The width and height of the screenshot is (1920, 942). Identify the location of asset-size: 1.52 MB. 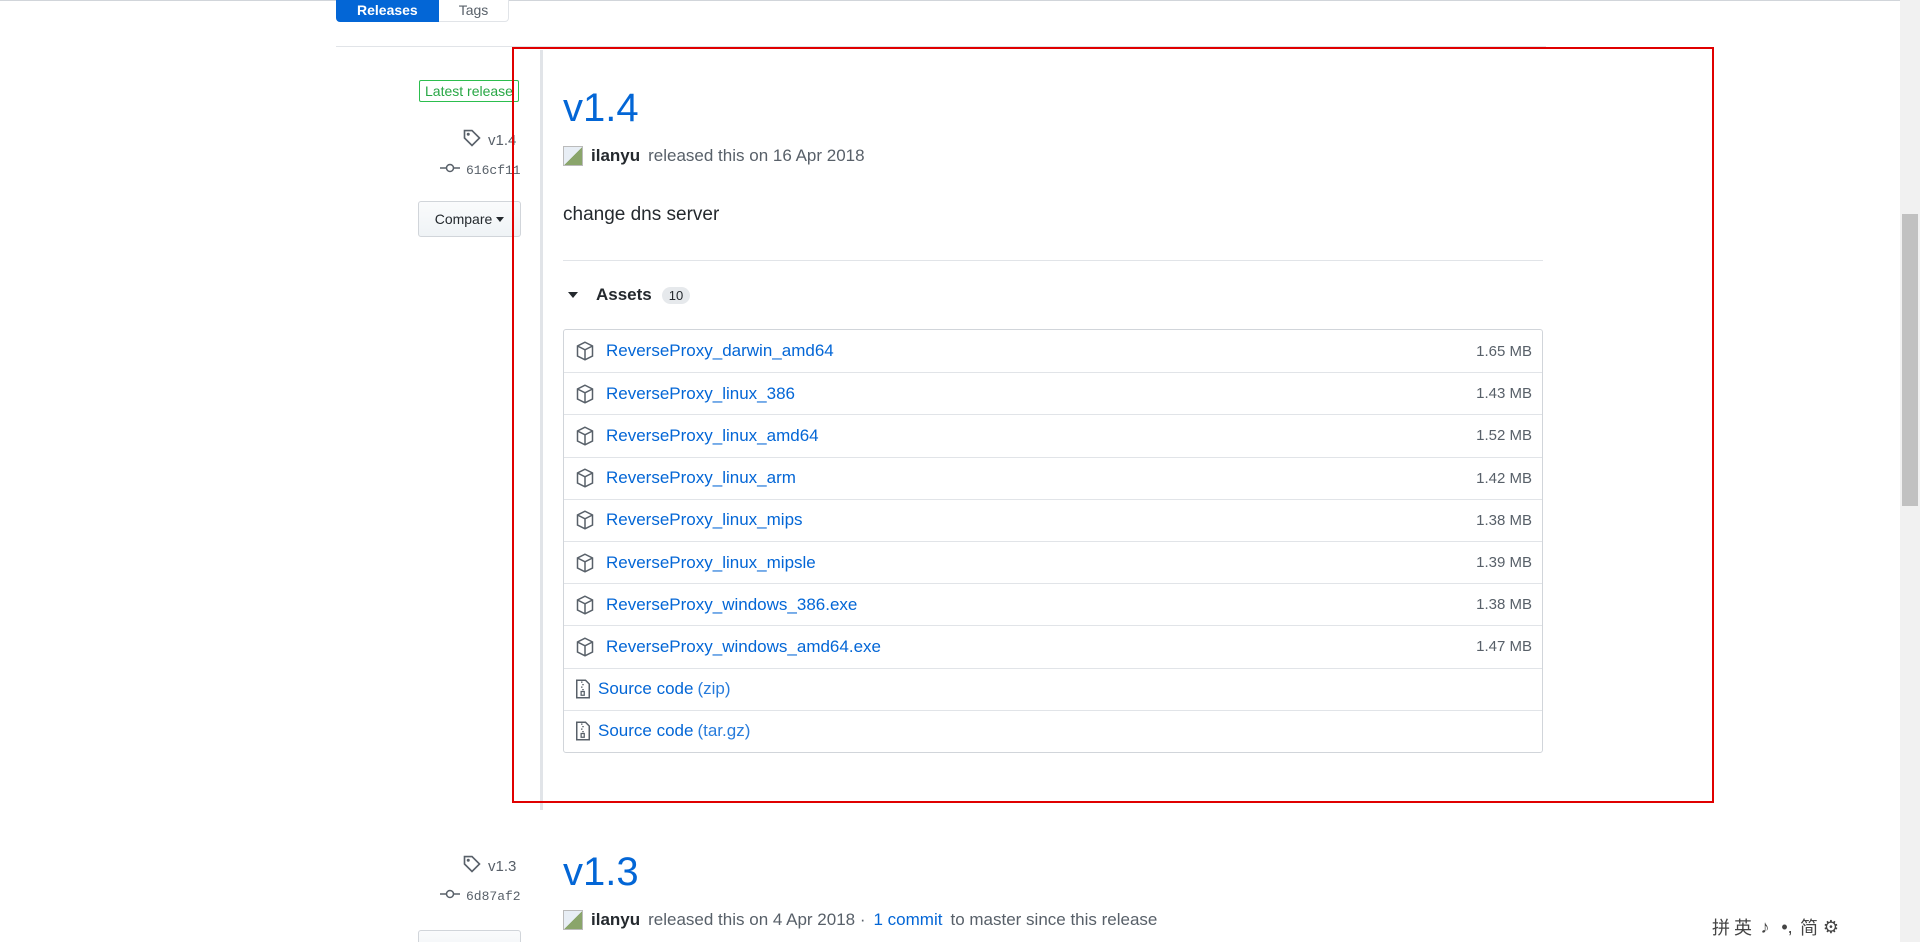
(1504, 436).